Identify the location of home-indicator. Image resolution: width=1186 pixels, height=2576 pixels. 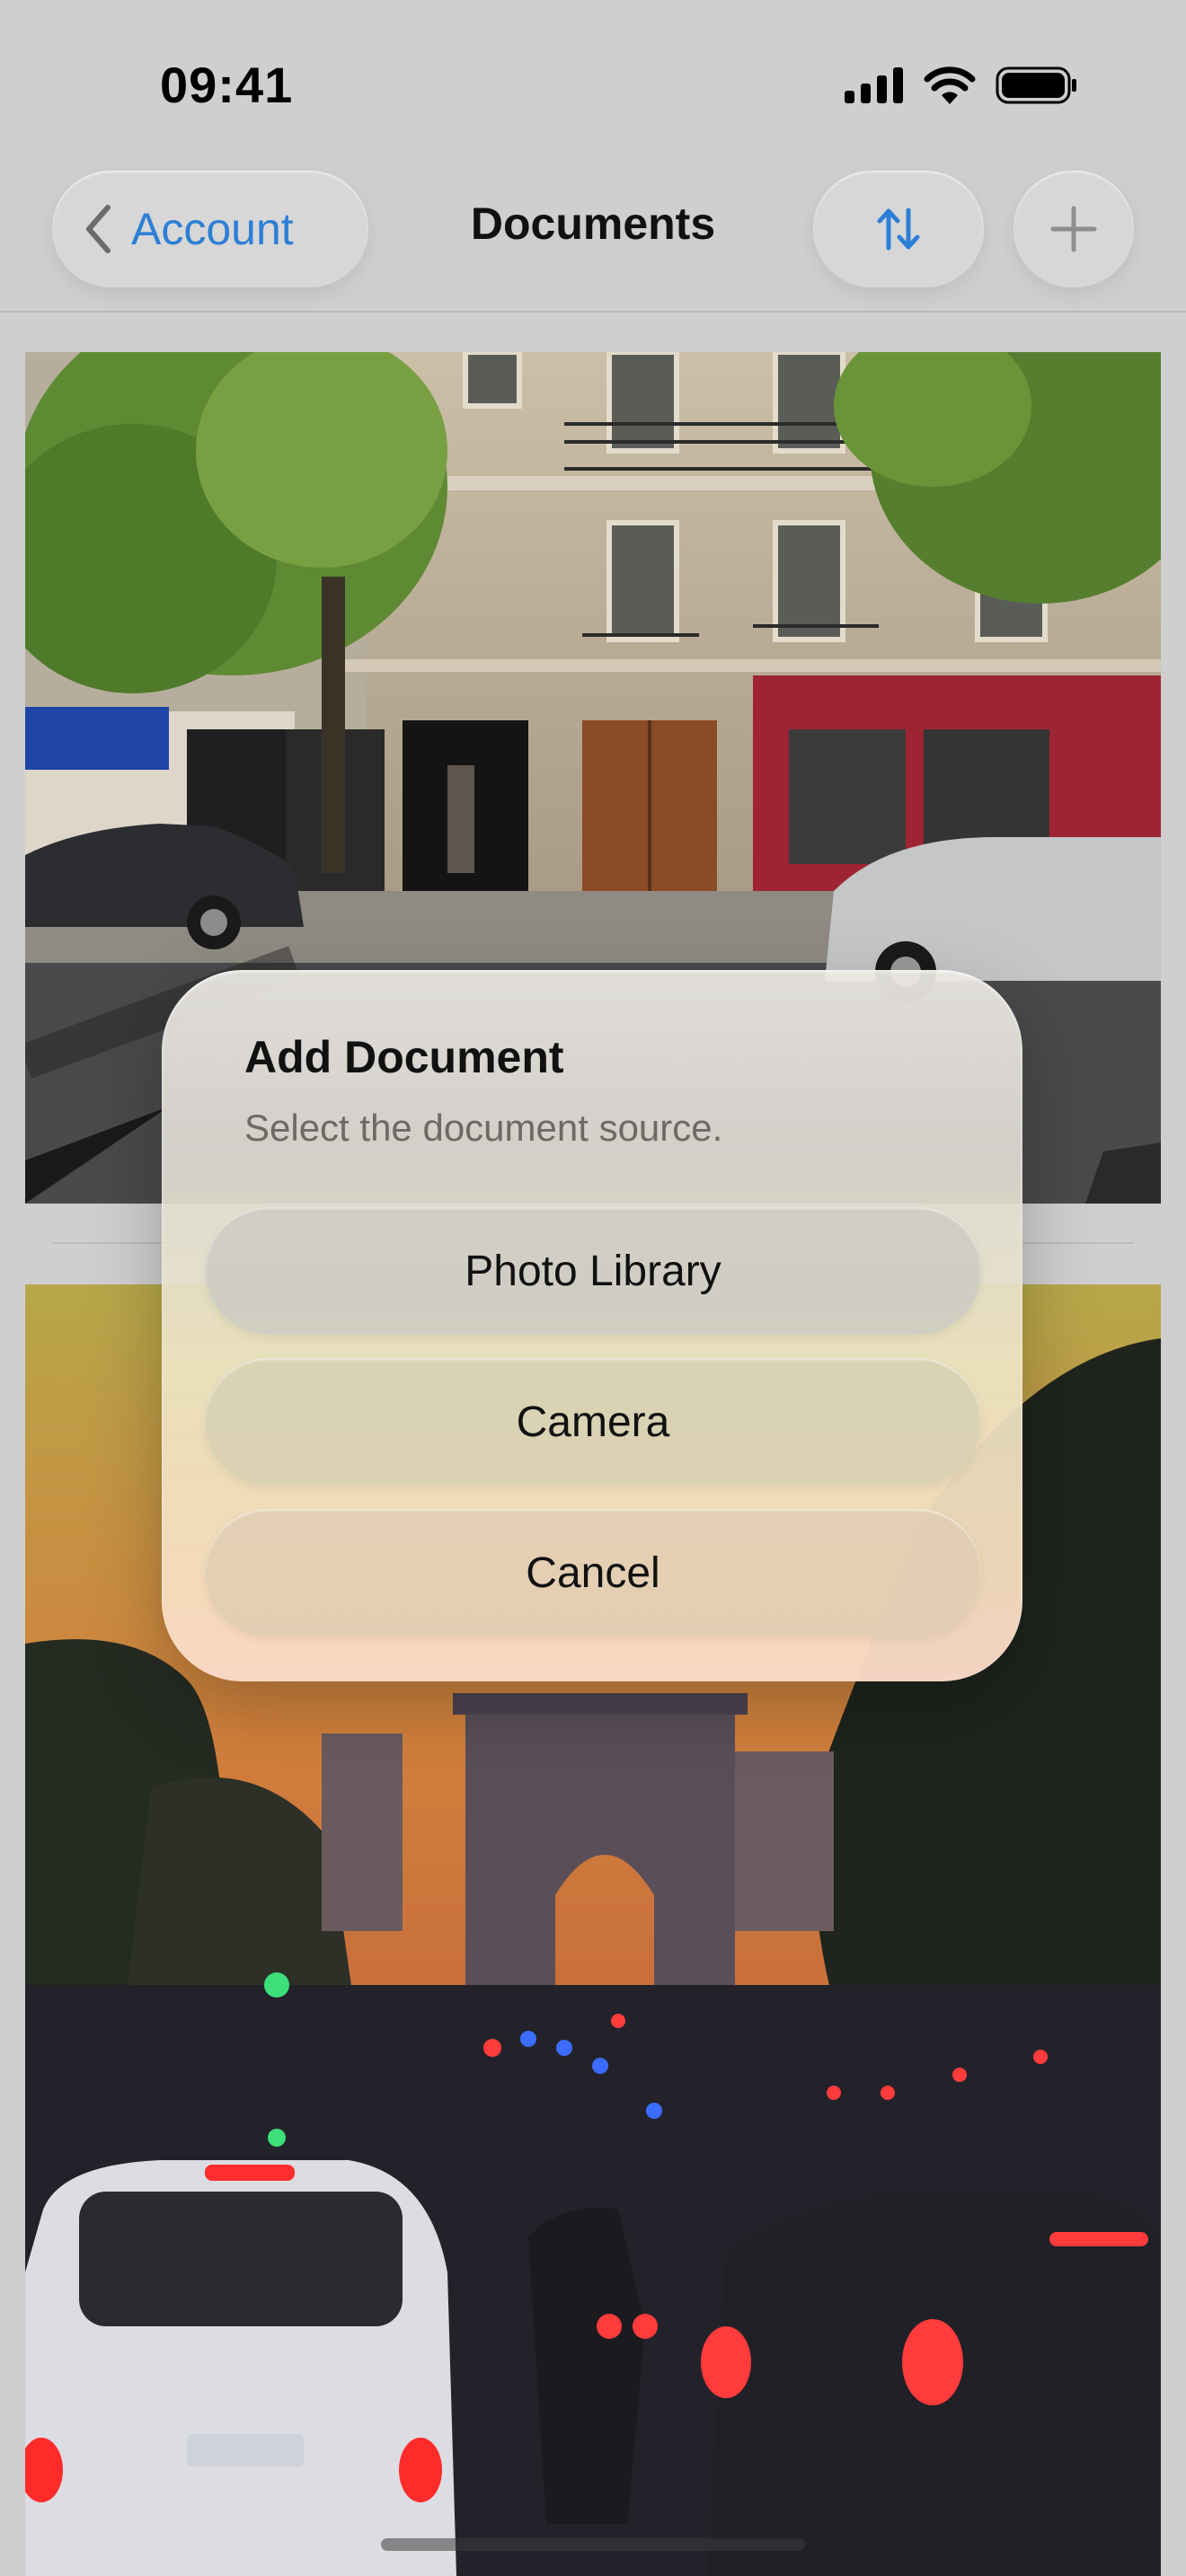
(593, 2544).